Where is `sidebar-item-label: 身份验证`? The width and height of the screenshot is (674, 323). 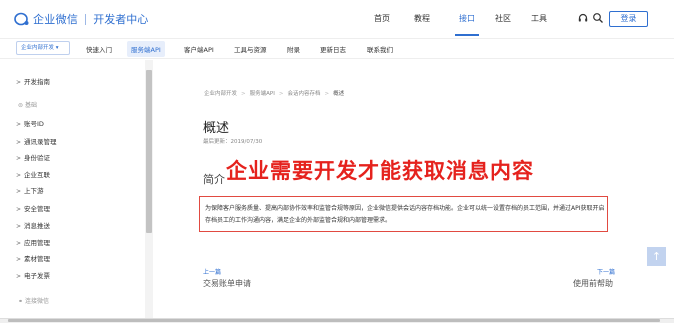
sidebar-item-label: 身份验证 is located at coordinates (37, 158).